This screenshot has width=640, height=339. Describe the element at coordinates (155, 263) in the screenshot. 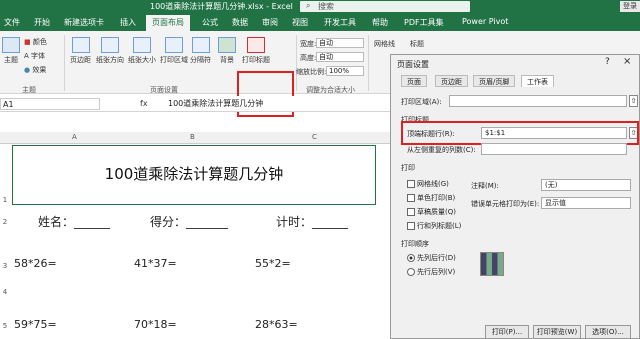

I see `problem-cell: 41*37=` at that location.